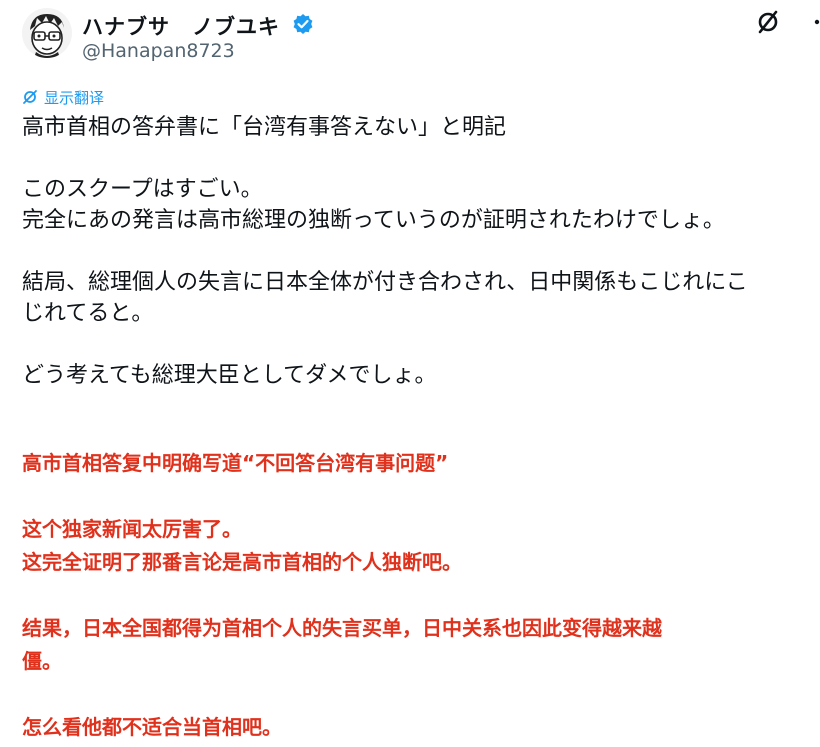 The image size is (820, 747). Describe the element at coordinates (88, 313) in the screenshot. I see `post-line: じれてると。` at that location.